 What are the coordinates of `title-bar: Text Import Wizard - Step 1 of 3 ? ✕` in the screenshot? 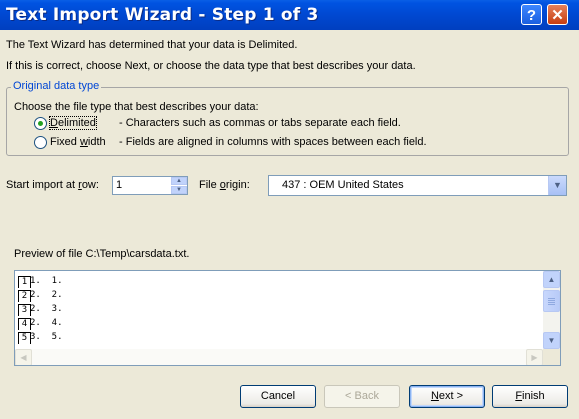 It's located at (289, 15).